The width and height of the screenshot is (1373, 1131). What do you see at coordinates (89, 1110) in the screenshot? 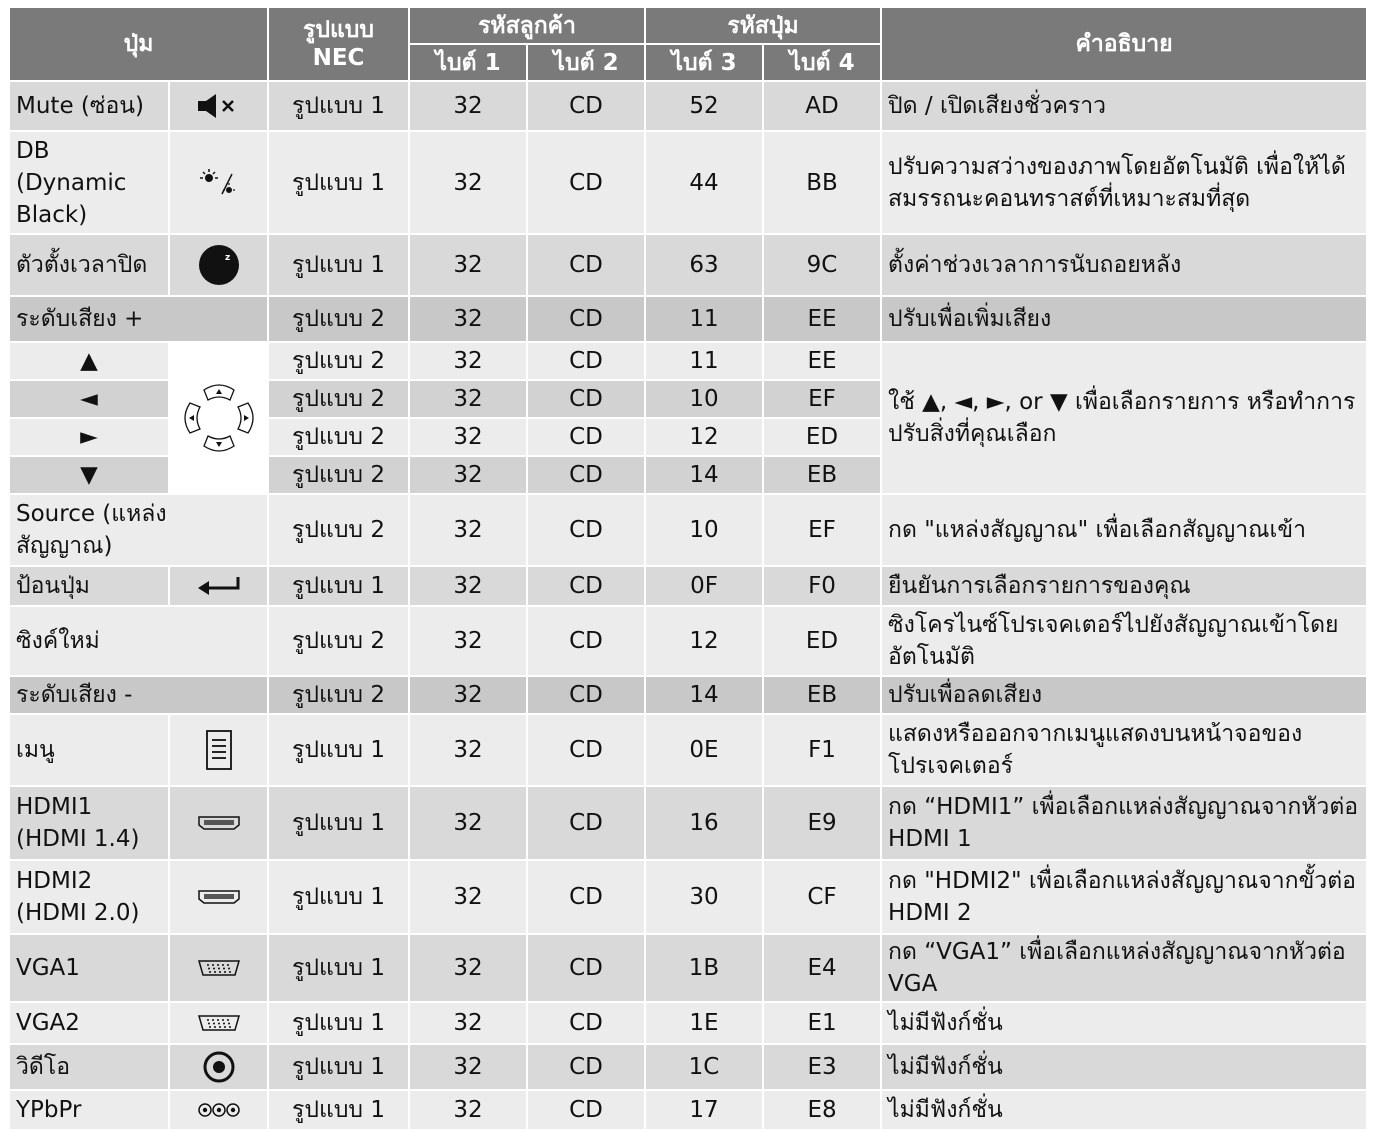
I see `button-name: YPbPr` at bounding box center [89, 1110].